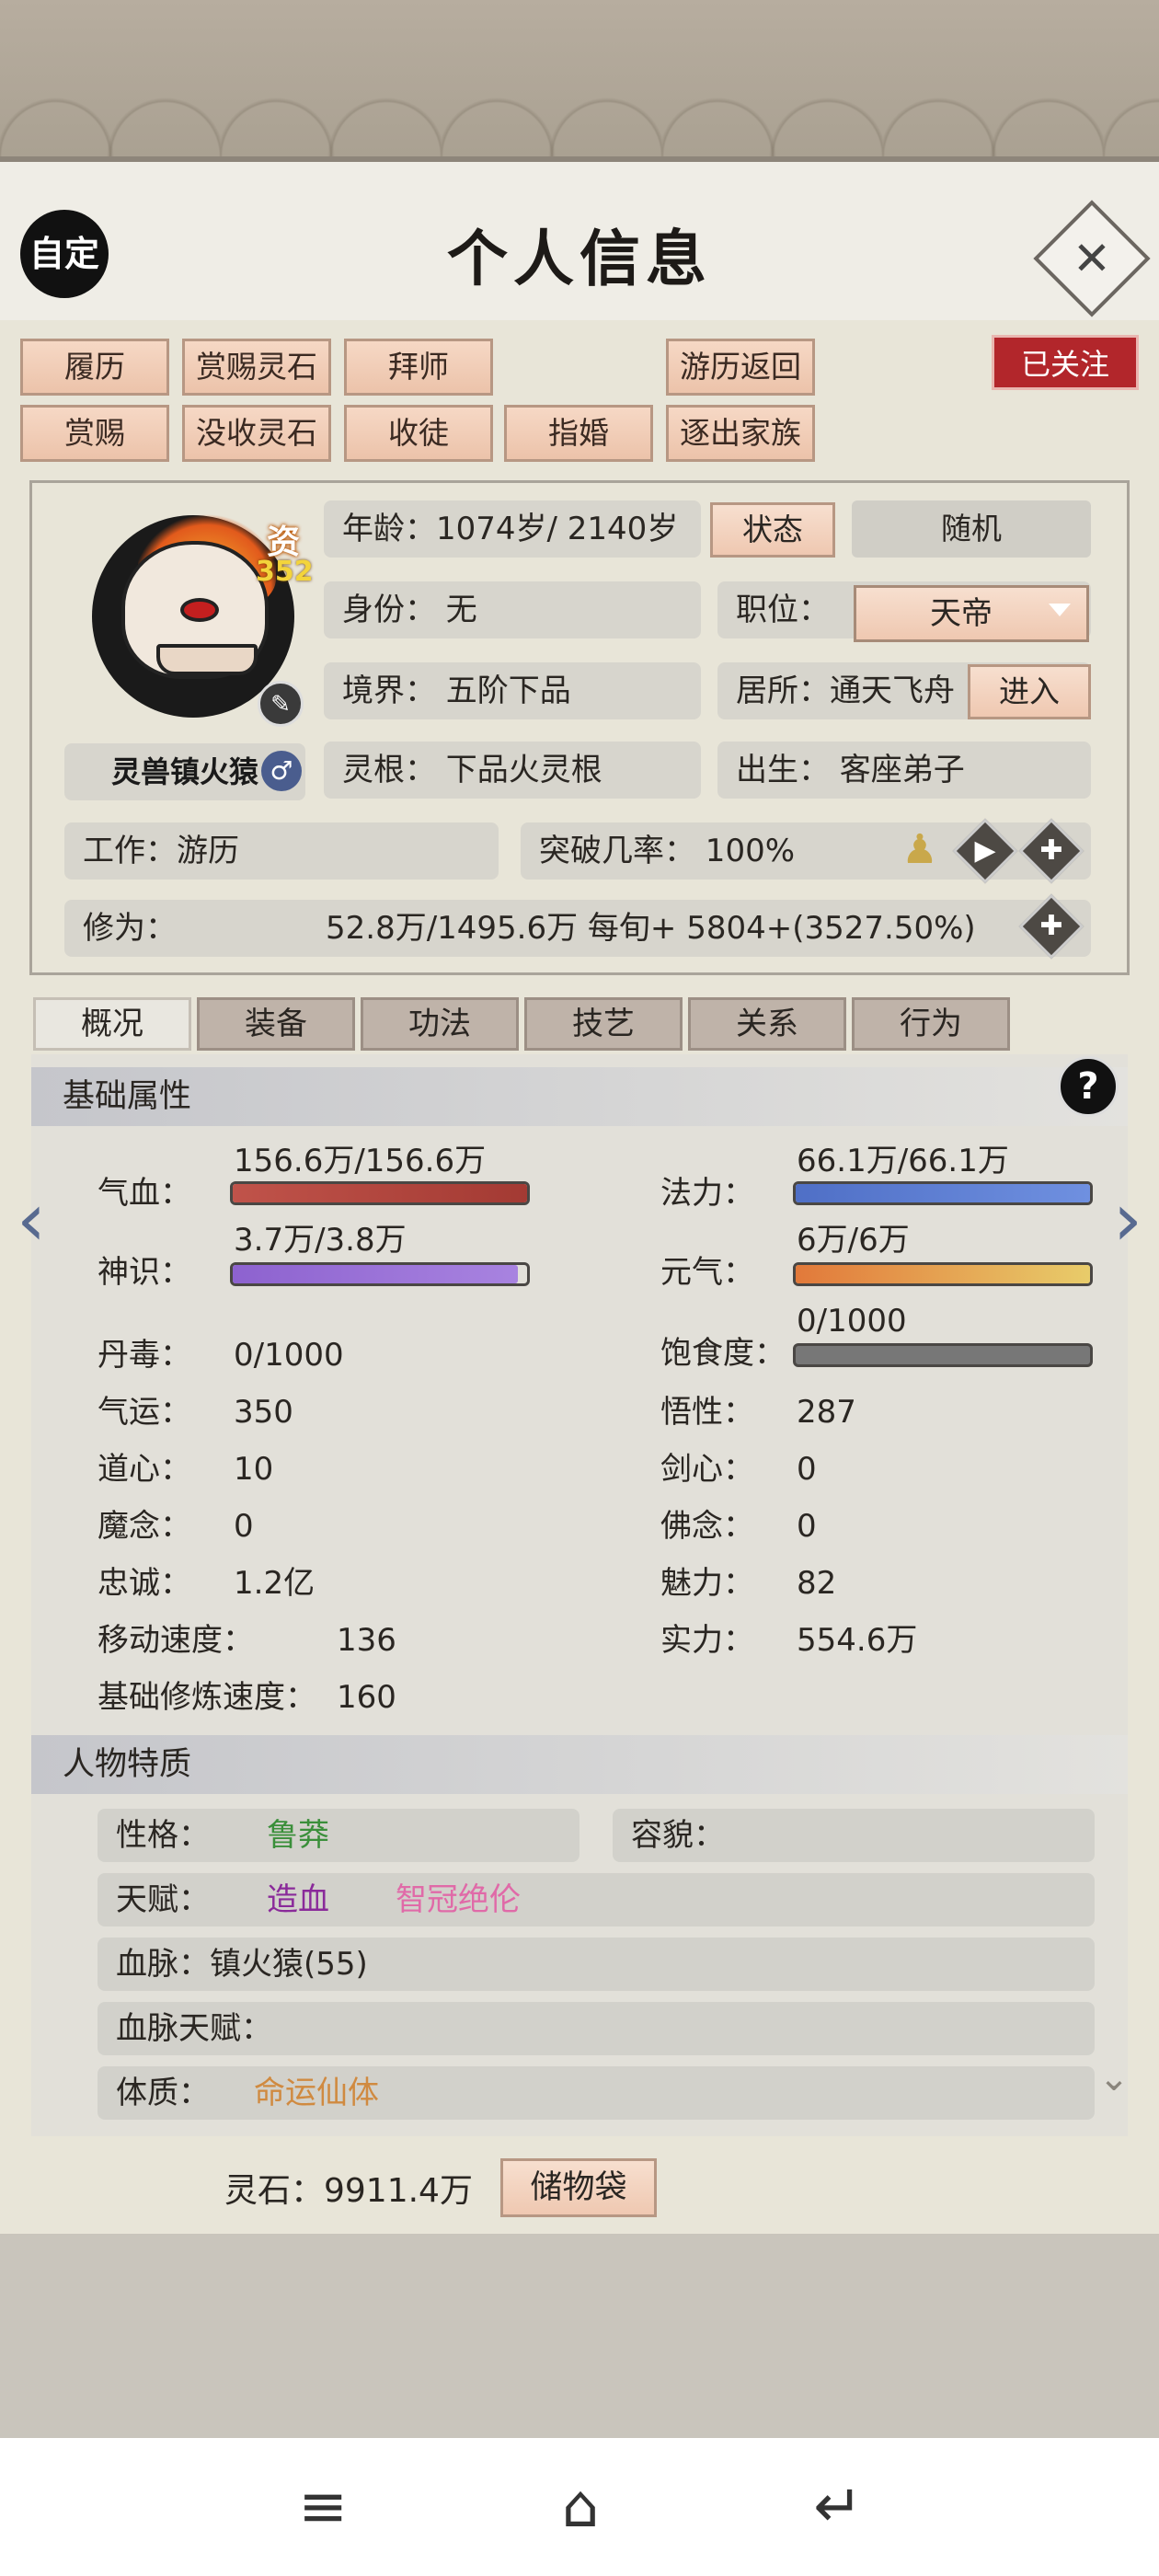 The width and height of the screenshot is (1159, 2576). I want to click on menu-icon: ≡, so click(322, 2507).